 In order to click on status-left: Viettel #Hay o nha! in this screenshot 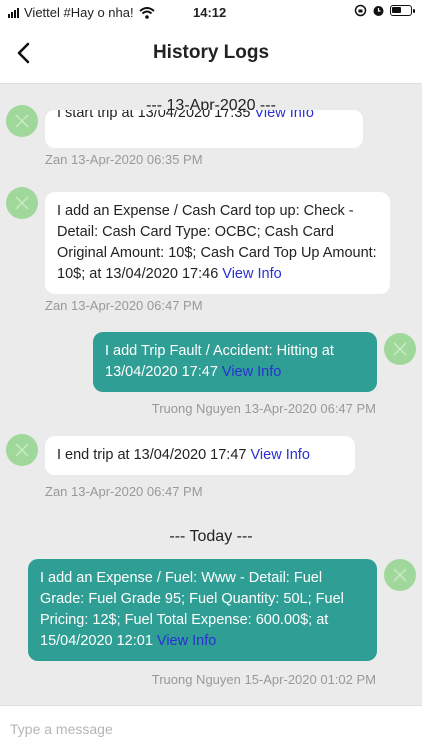, I will do `click(81, 12)`.